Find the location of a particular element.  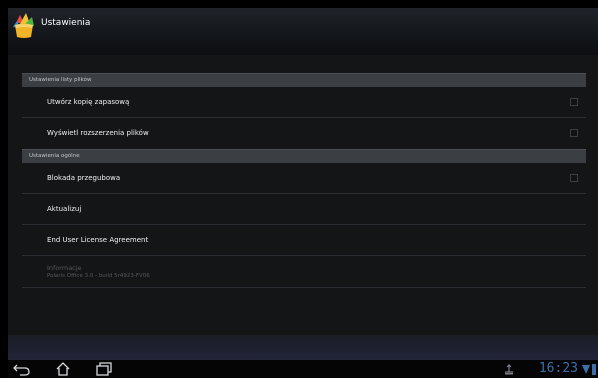

section-header-file-list: Ustawienia listy plików is located at coordinates (304, 80).